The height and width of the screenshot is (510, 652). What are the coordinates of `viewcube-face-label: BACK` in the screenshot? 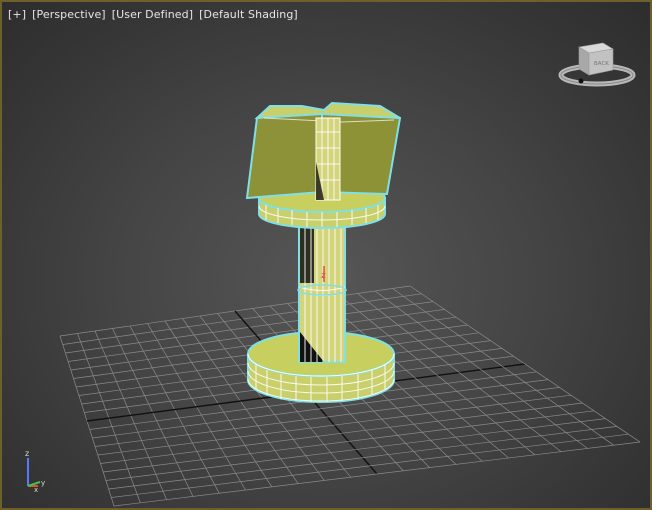 It's located at (601, 64).